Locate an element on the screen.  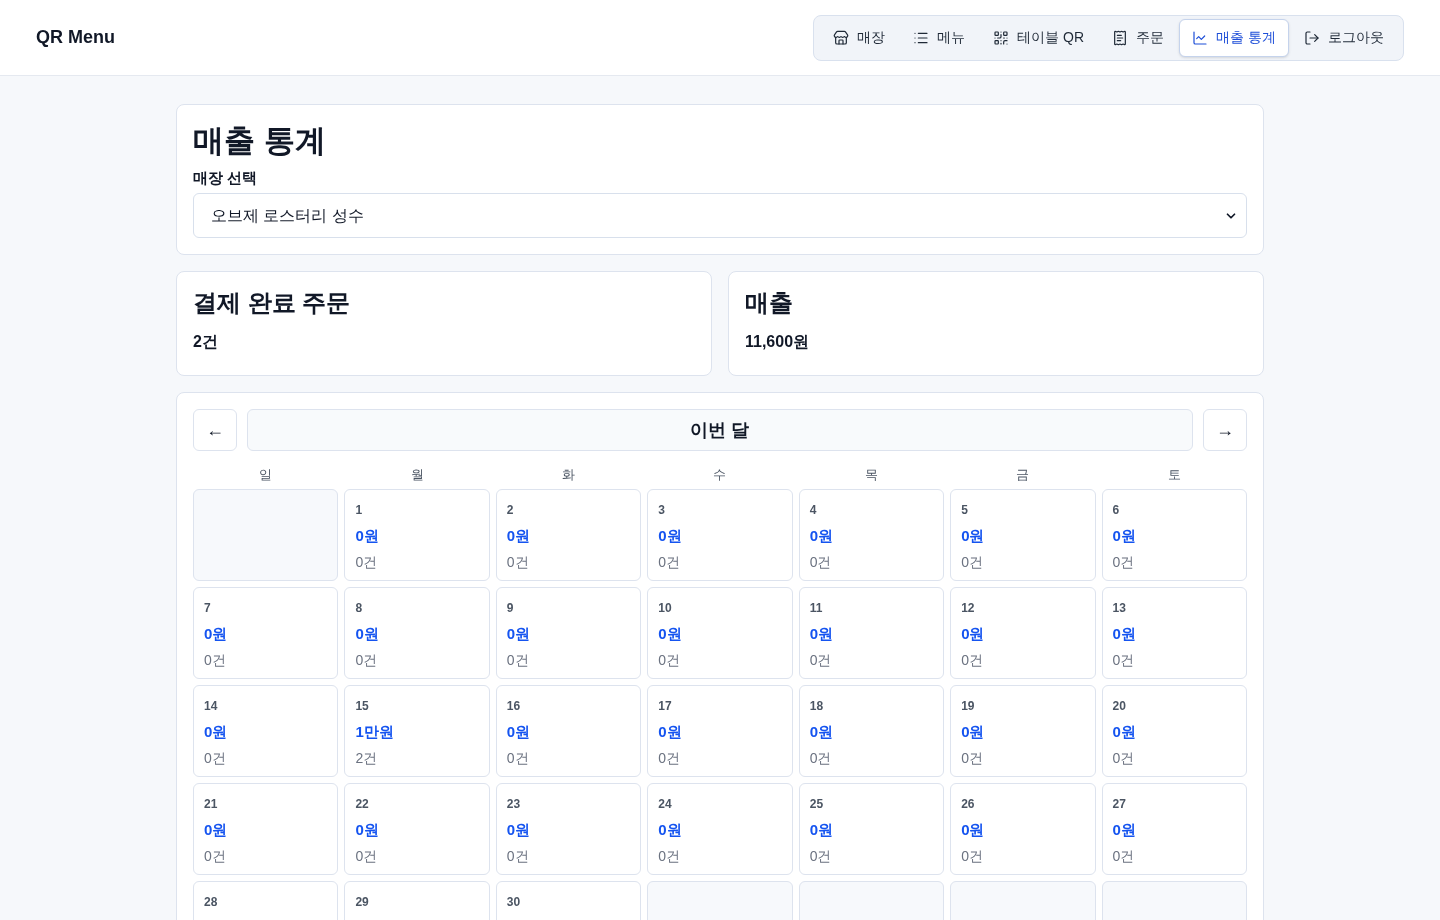
calendar-day: 28 is located at coordinates (266, 900).